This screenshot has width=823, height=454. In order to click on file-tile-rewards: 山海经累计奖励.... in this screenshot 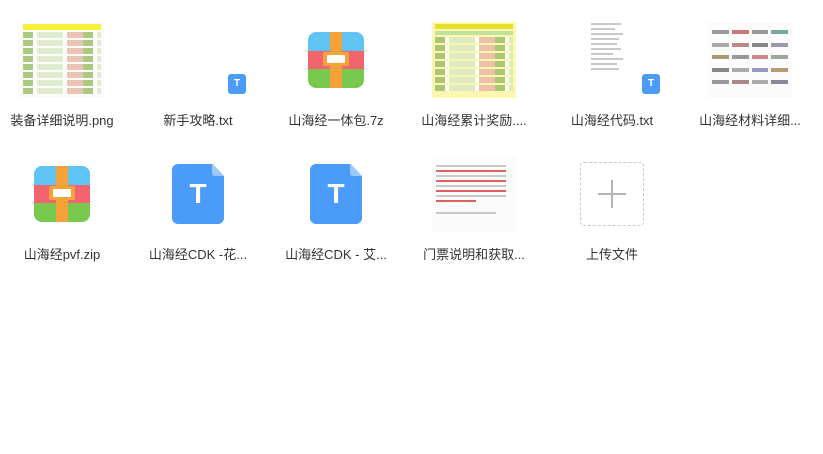, I will do `click(474, 71)`.